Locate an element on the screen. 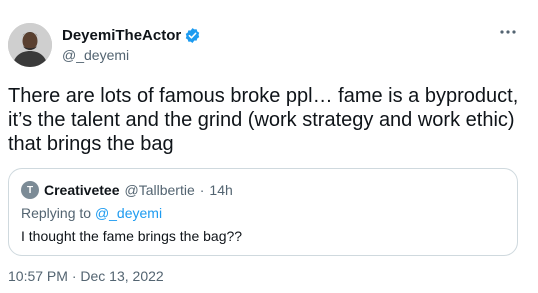  quoted-display-name: Creativetee is located at coordinates (82, 190).